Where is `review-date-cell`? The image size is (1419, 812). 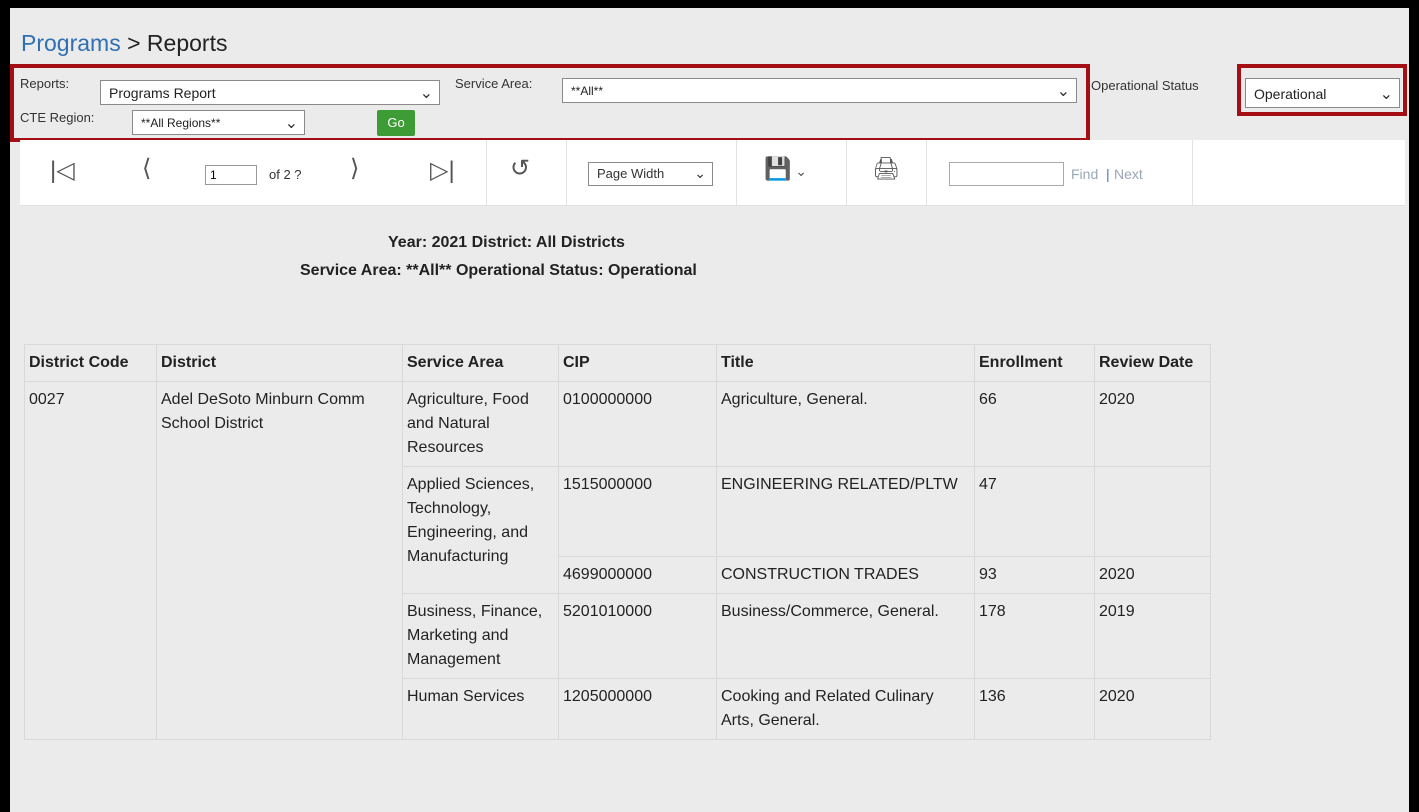
review-date-cell is located at coordinates (1152, 511).